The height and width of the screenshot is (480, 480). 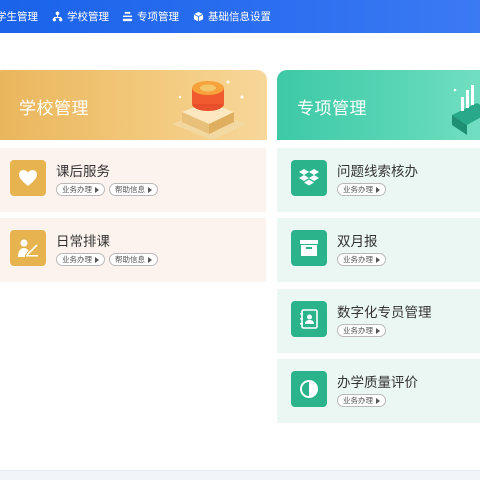 What do you see at coordinates (127, 16) in the screenshot?
I see `layers-icon` at bounding box center [127, 16].